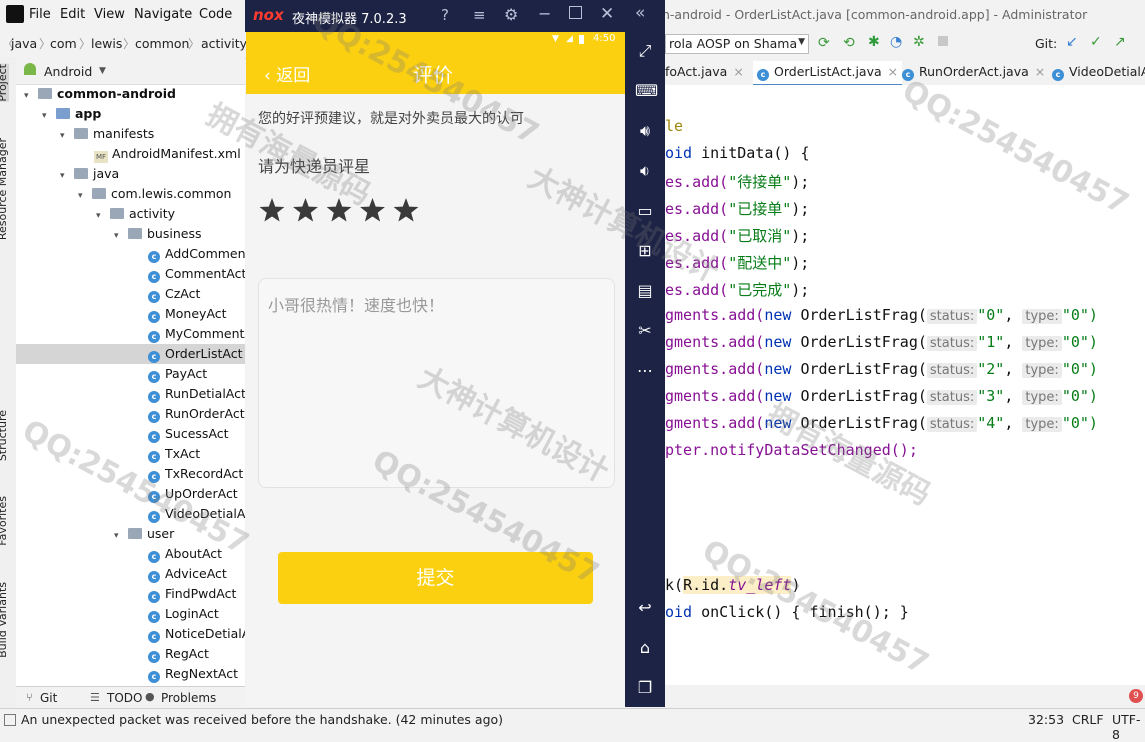 Image resolution: width=1145 pixels, height=742 pixels. Describe the element at coordinates (196, 634) in the screenshot. I see `tree-class: c NoticeDetialA` at that location.